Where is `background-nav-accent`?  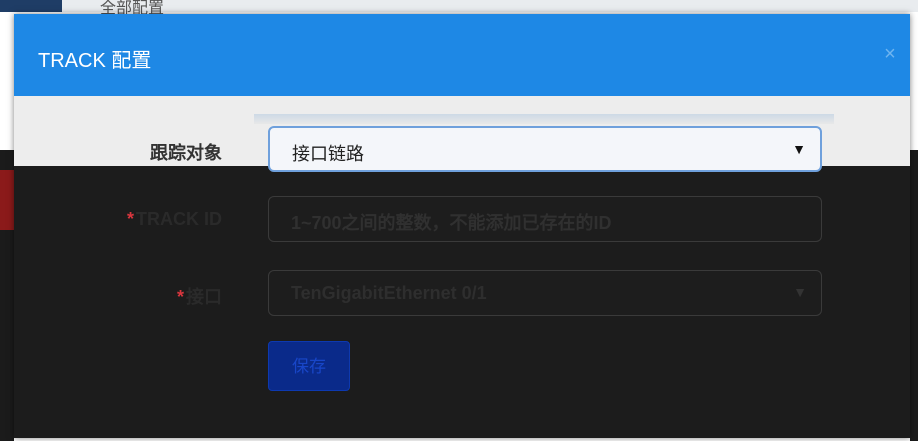 background-nav-accent is located at coordinates (31, 6).